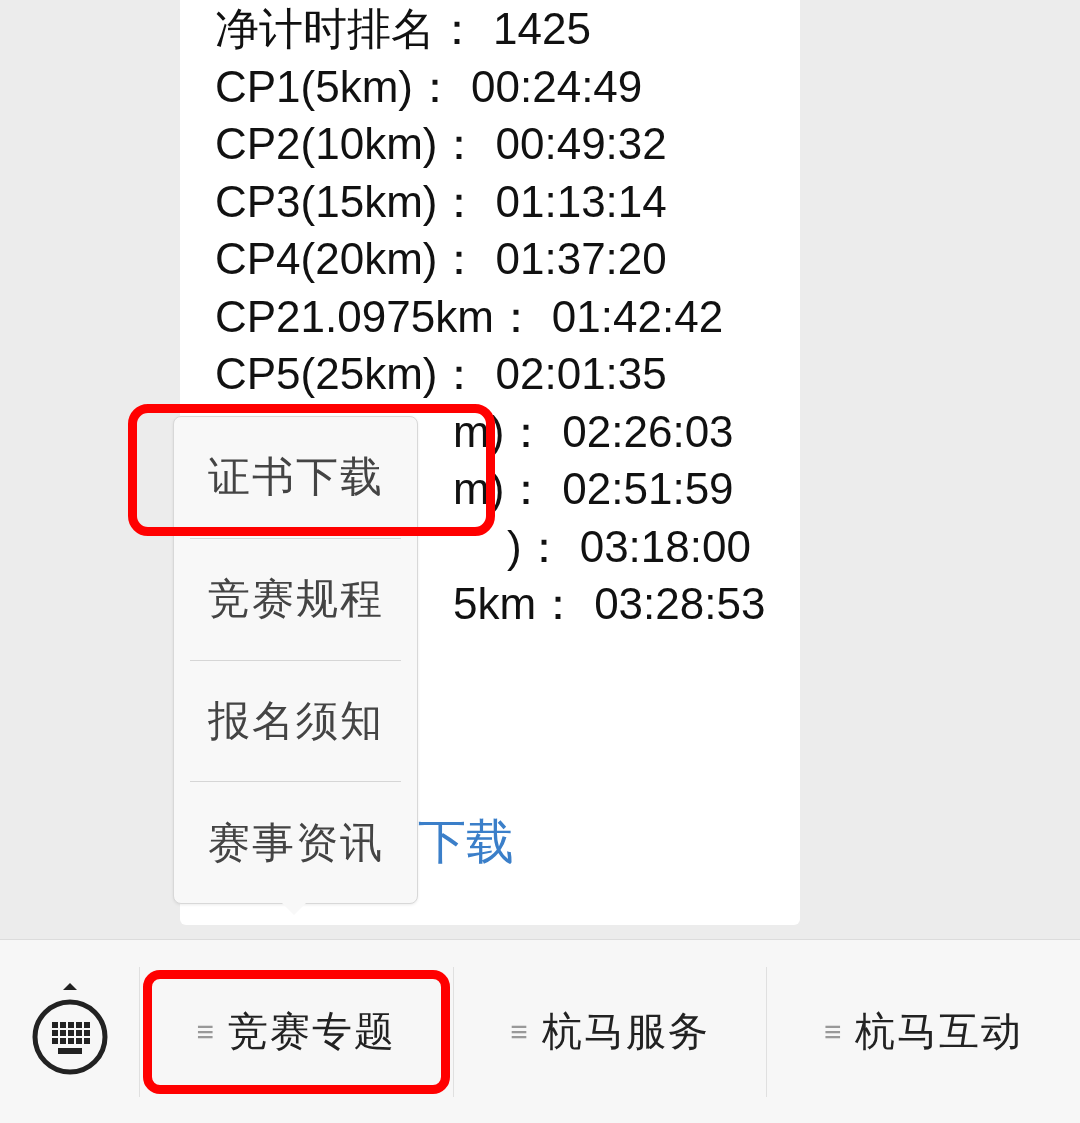  I want to click on split-time: 01:13:14, so click(581, 201).